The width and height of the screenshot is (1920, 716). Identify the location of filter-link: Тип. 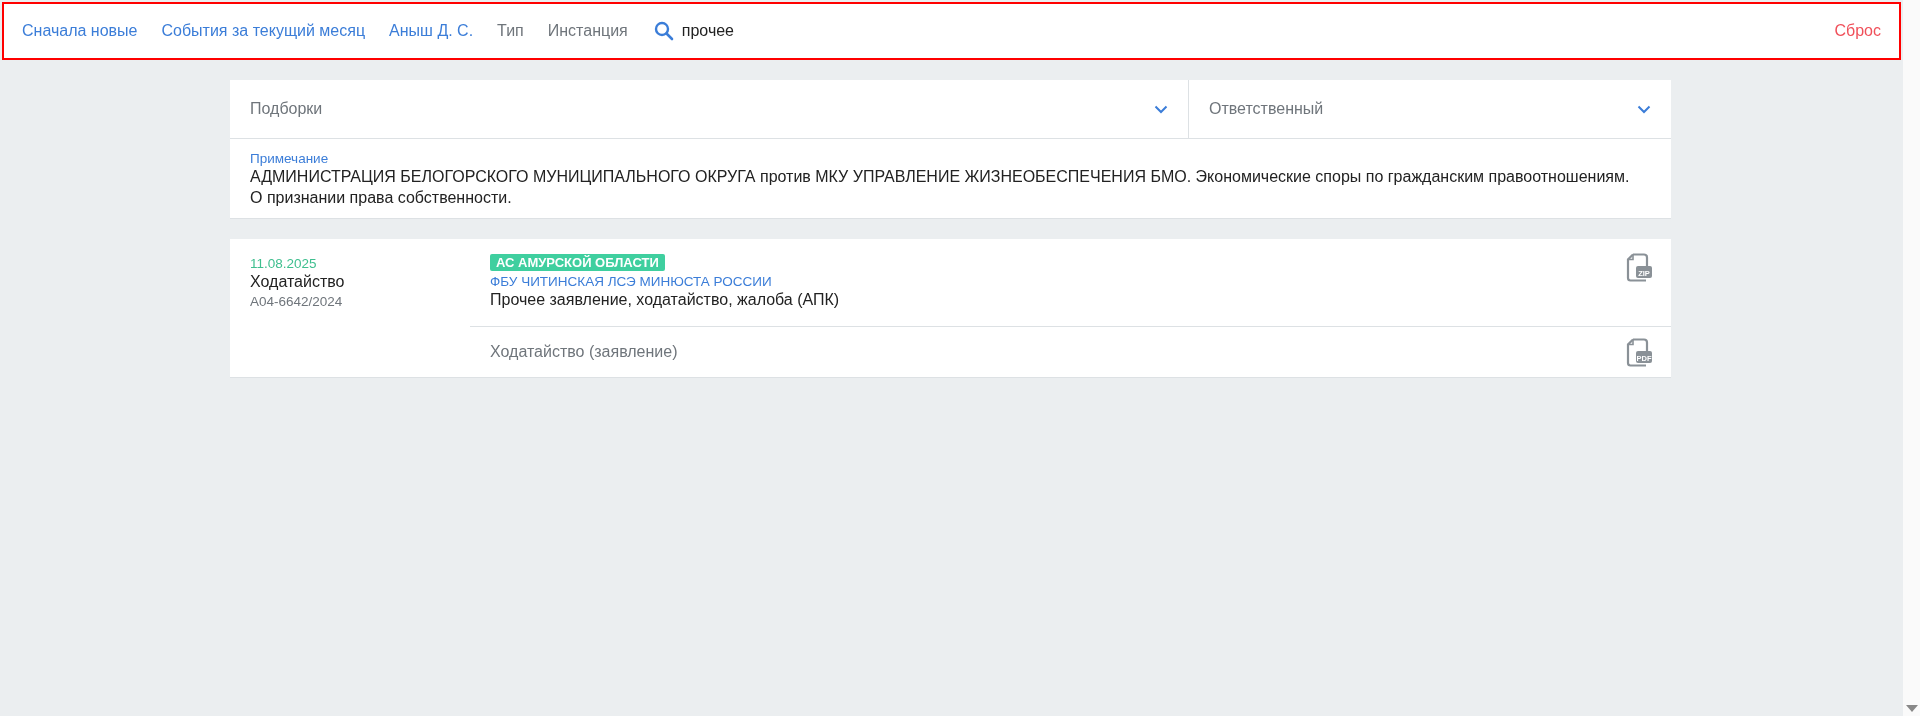
(510, 31).